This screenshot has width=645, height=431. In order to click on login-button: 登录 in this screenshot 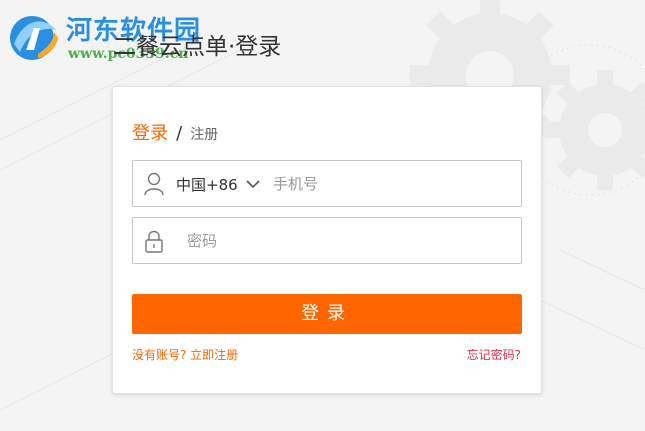, I will do `click(327, 314)`.